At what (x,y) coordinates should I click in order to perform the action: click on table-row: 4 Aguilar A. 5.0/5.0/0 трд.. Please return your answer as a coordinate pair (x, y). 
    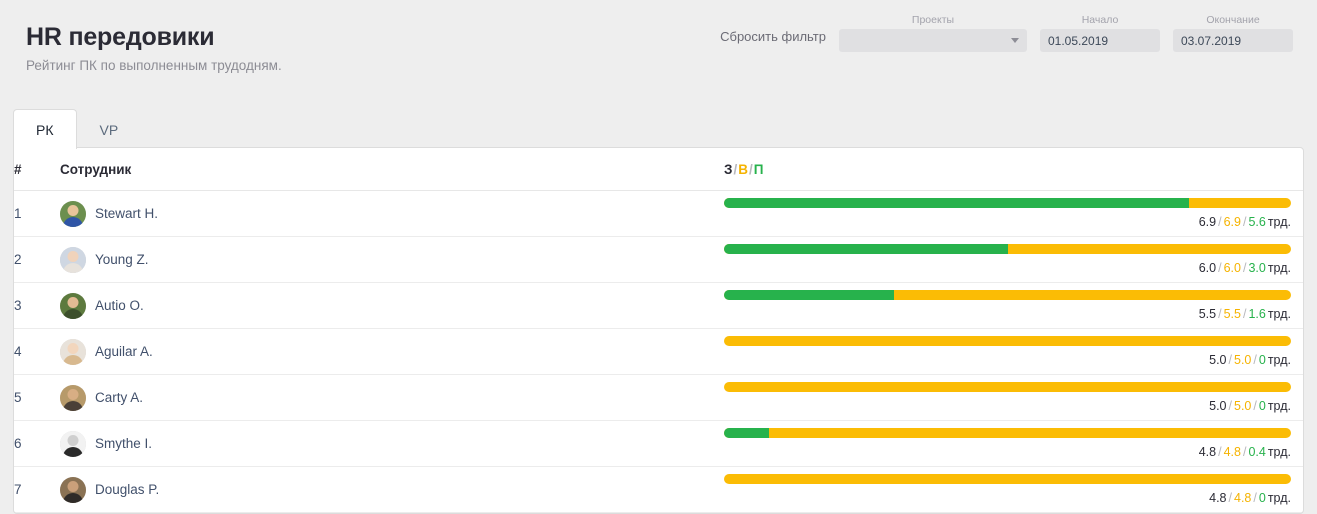
    Looking at the image, I should click on (658, 351).